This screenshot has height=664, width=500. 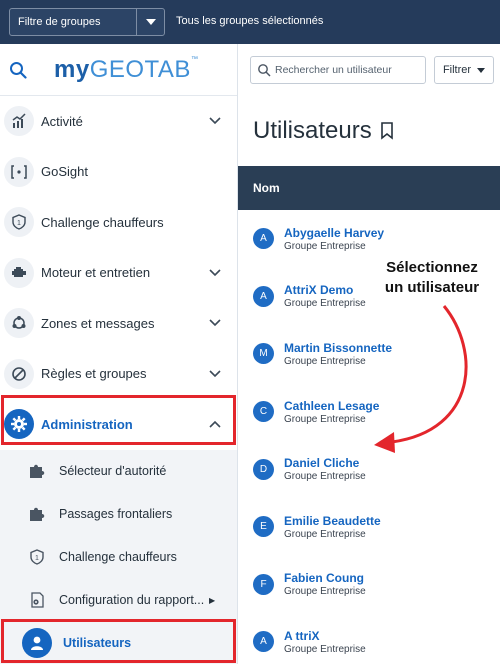 I want to click on filter-label: Filtrer, so click(x=457, y=70).